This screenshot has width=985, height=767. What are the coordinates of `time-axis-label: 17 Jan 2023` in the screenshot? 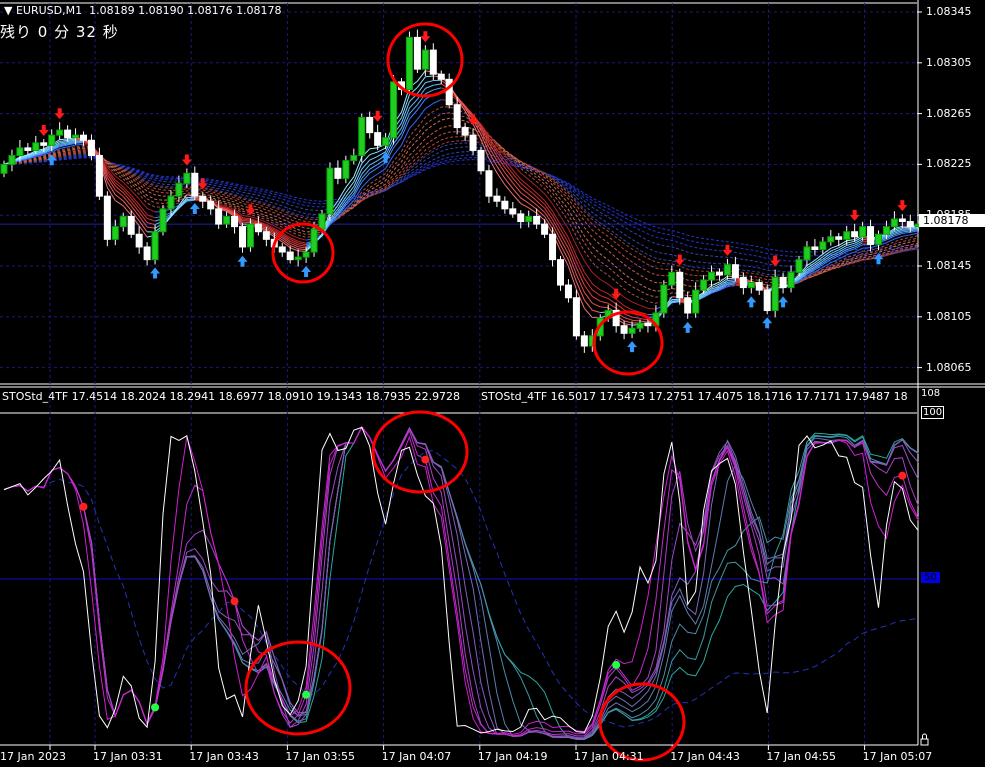 It's located at (33, 756).